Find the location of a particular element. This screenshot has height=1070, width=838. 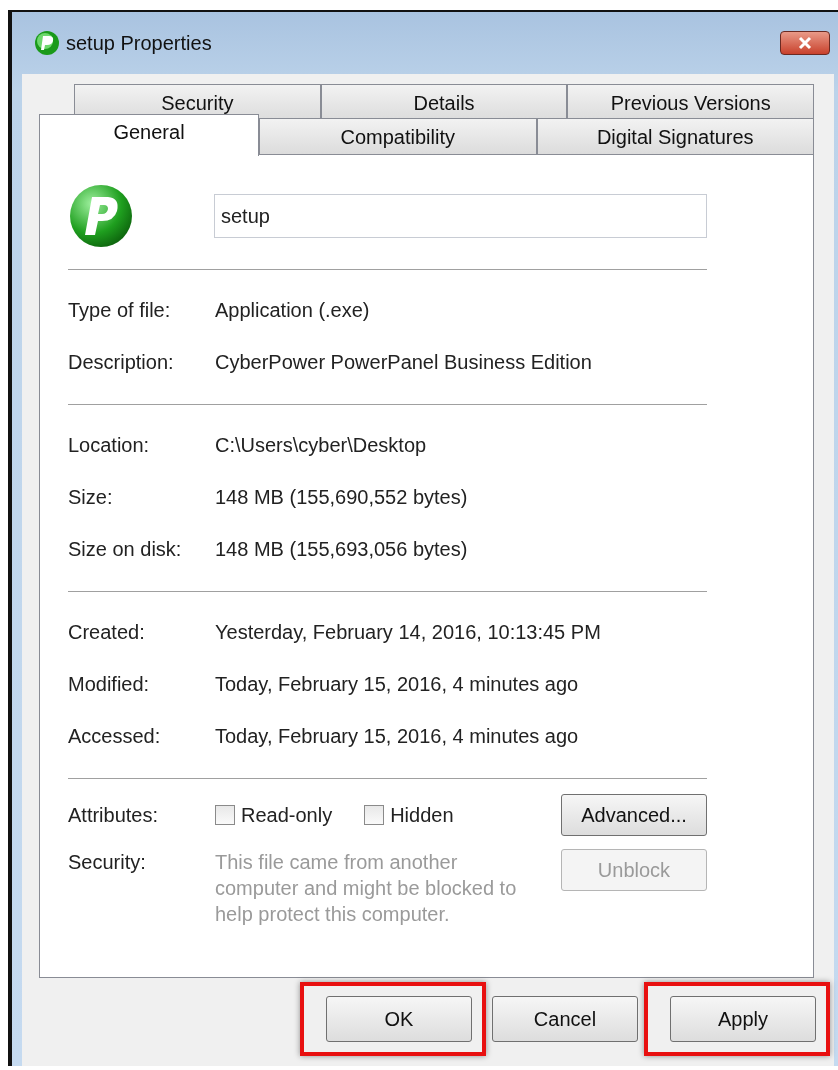

tab: Previous Versions is located at coordinates (690, 102).